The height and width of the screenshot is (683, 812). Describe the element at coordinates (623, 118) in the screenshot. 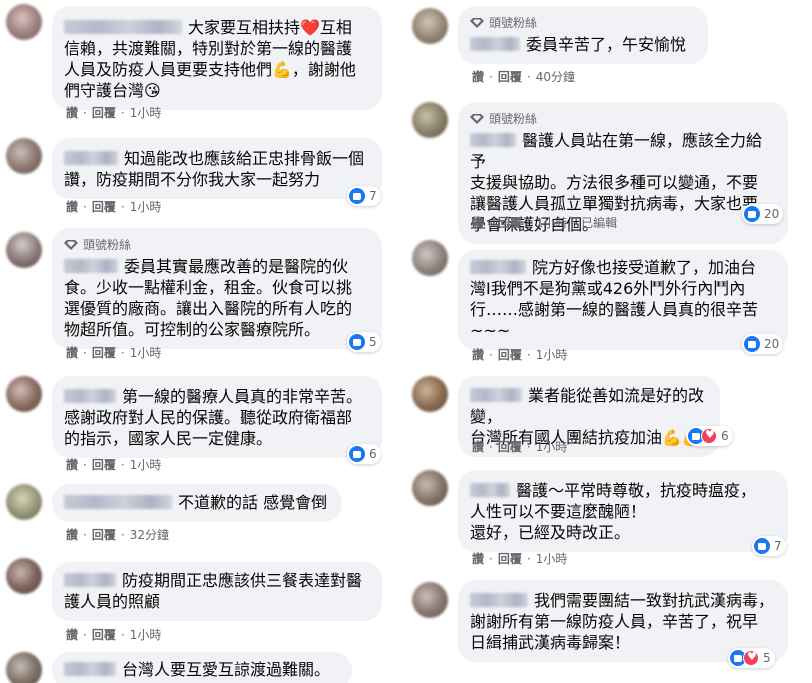

I see `top-fan-badge: 頭號粉絲` at that location.